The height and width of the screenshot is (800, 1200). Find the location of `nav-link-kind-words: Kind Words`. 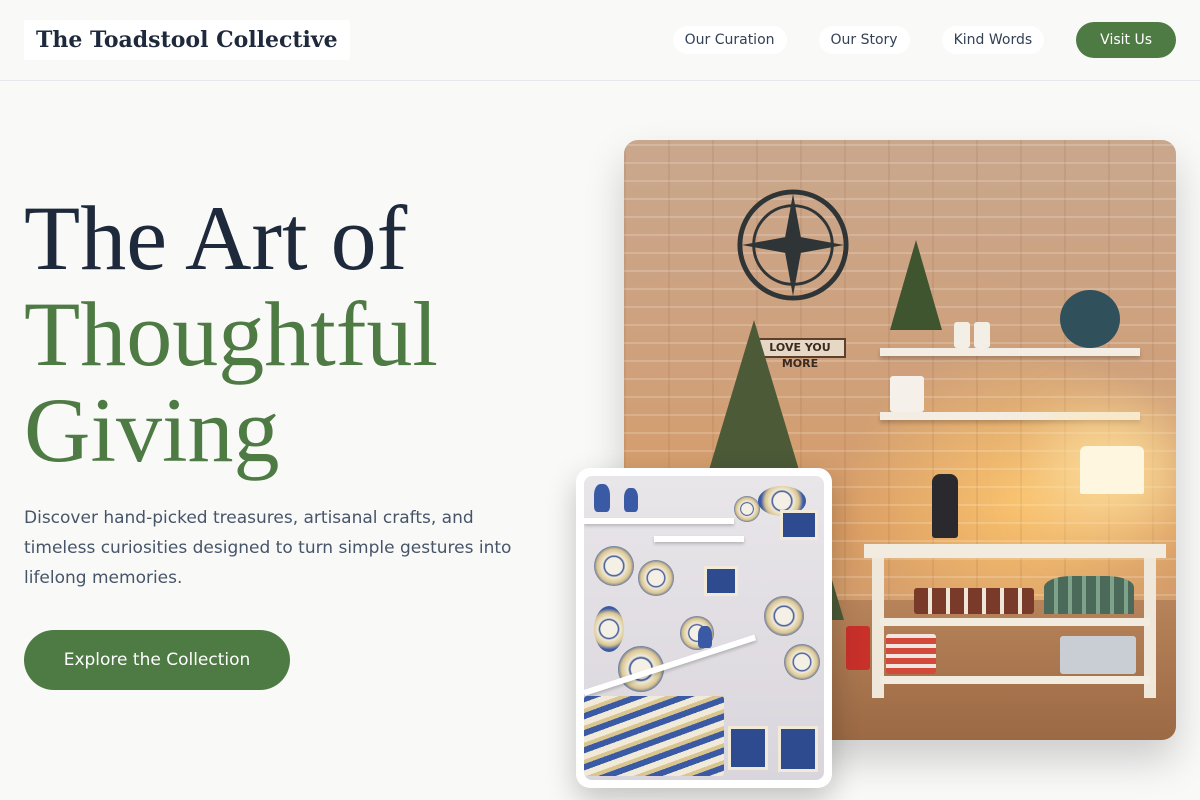

nav-link-kind-words: Kind Words is located at coordinates (993, 40).